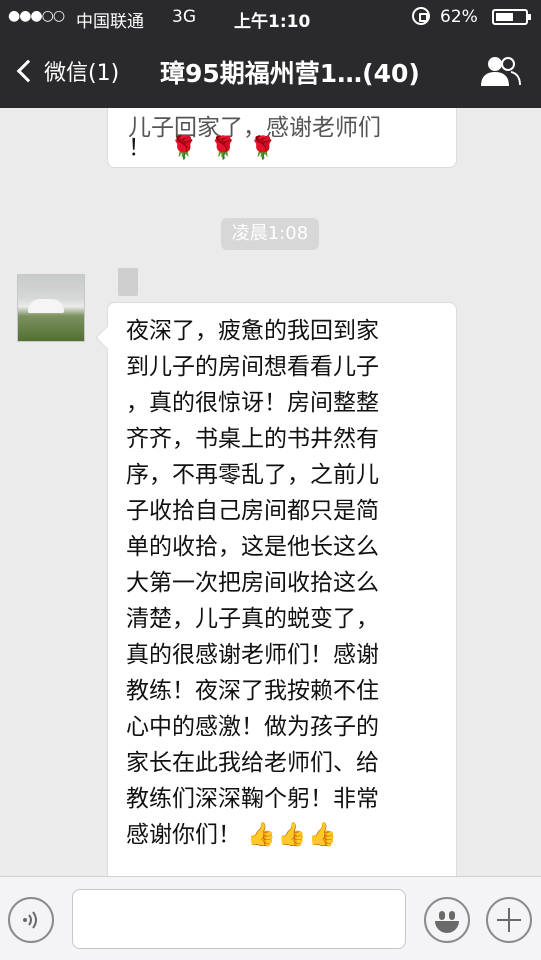  What do you see at coordinates (500, 71) in the screenshot?
I see `group-members-icon` at bounding box center [500, 71].